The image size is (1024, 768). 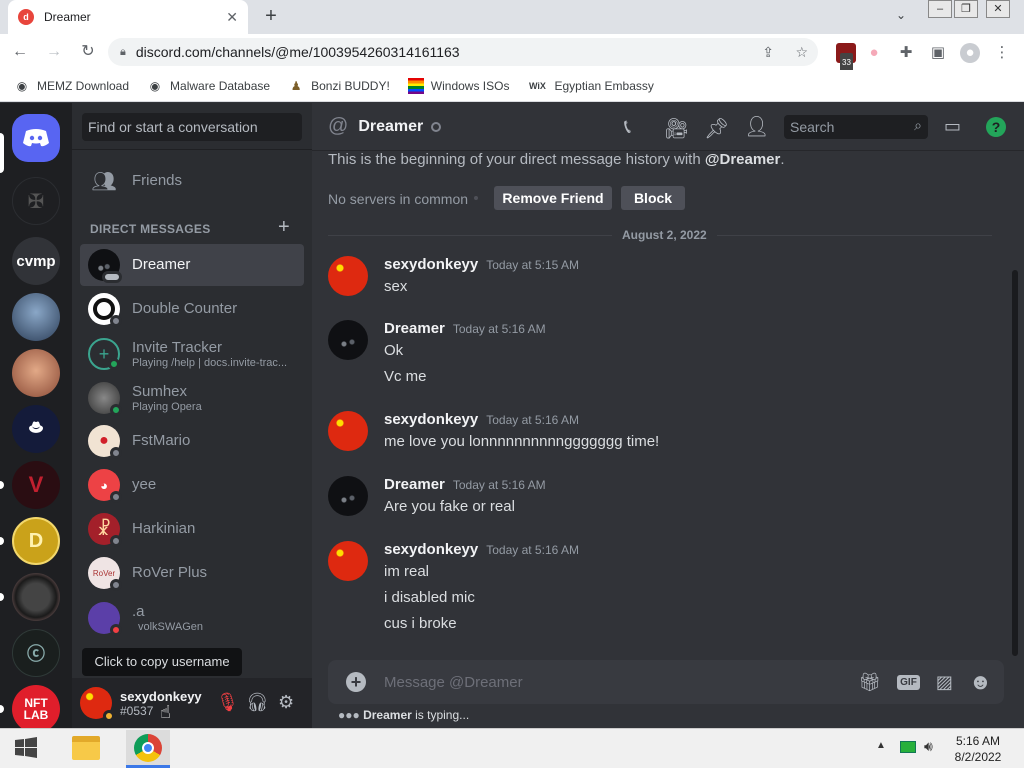 I want to click on bookmark-bonzi-buddy: ♟ Bonzi BUDDY!, so click(x=339, y=86).